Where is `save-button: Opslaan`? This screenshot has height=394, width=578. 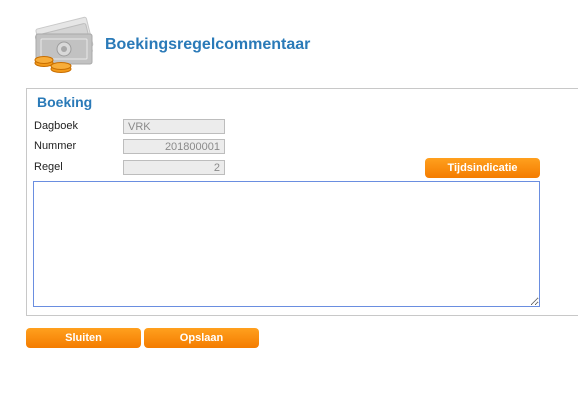 save-button: Opslaan is located at coordinates (201, 338).